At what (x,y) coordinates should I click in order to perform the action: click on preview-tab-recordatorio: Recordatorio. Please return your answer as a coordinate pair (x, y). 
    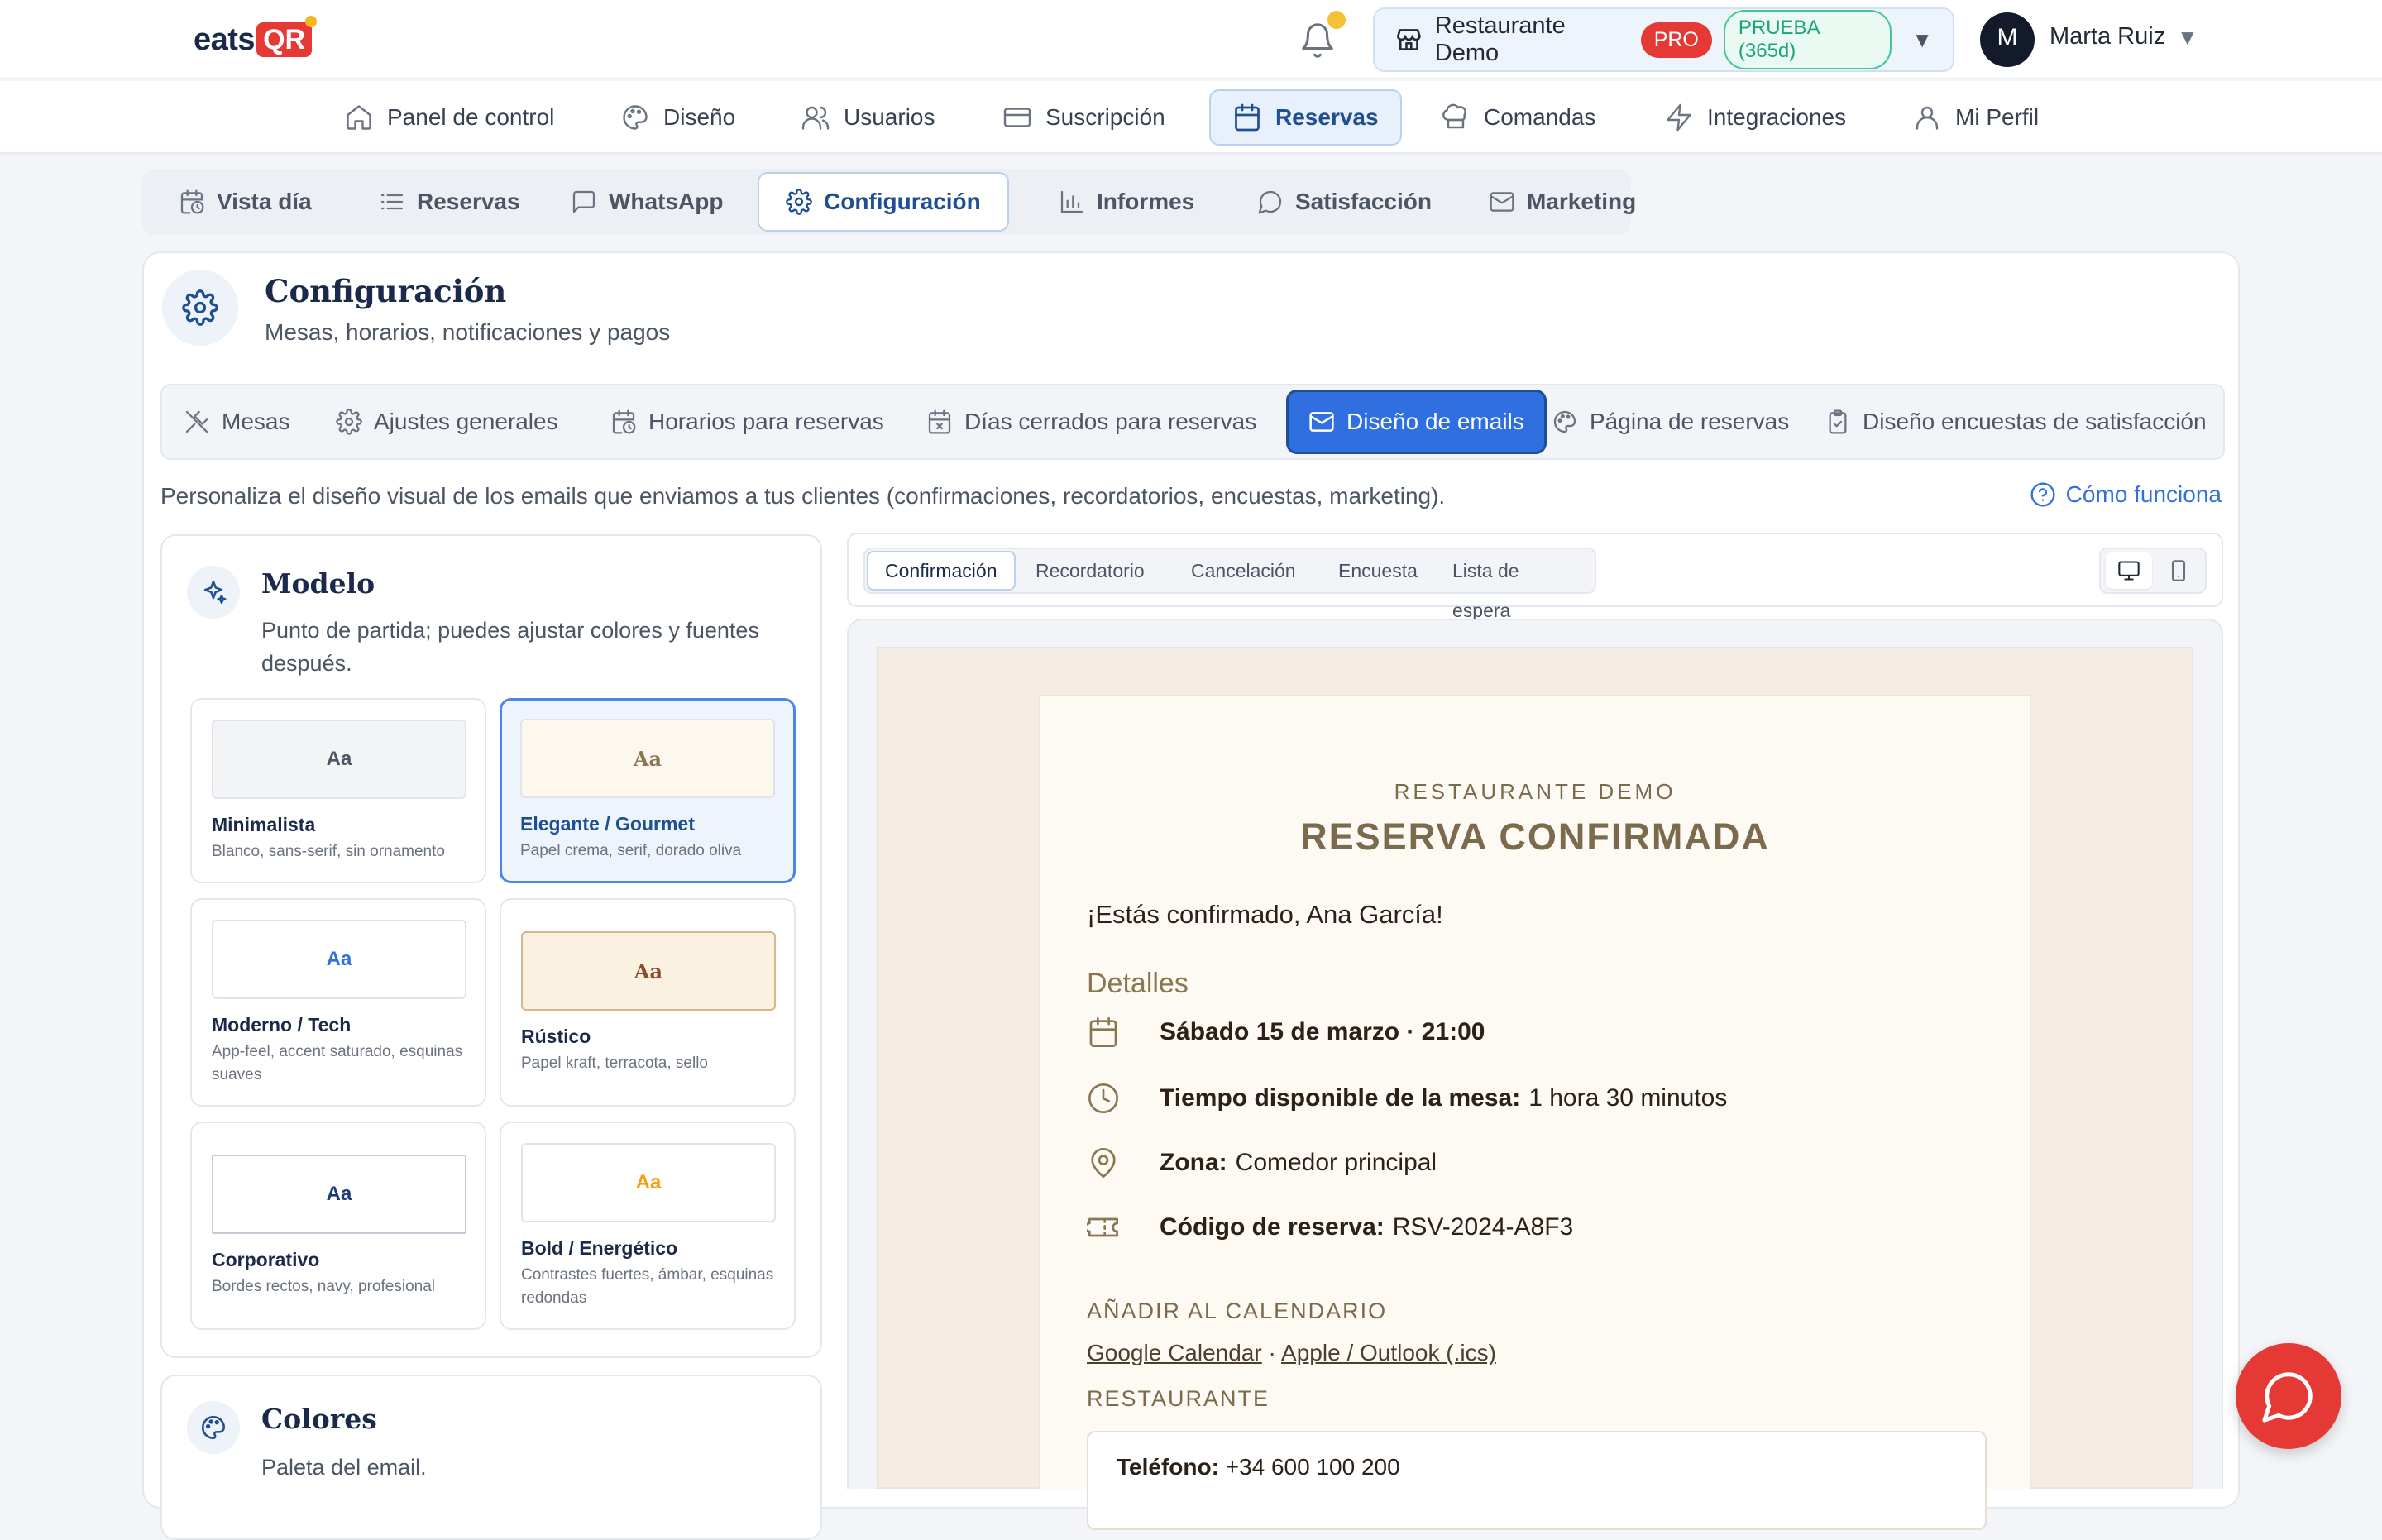
    Looking at the image, I should click on (1090, 571).